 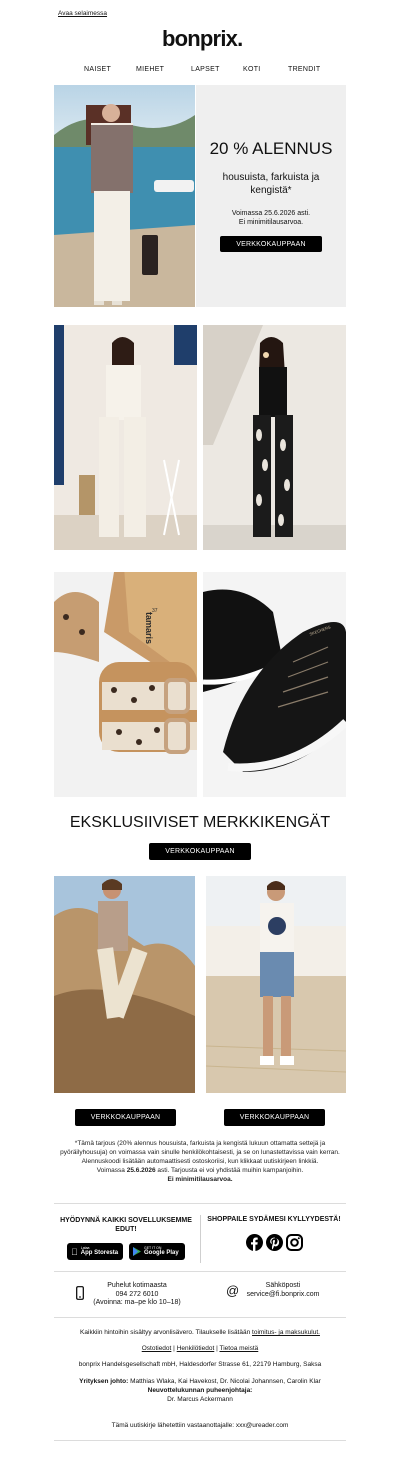 I want to click on tamaris-sandals-photo: tamaris 37, so click(x=125, y=684).